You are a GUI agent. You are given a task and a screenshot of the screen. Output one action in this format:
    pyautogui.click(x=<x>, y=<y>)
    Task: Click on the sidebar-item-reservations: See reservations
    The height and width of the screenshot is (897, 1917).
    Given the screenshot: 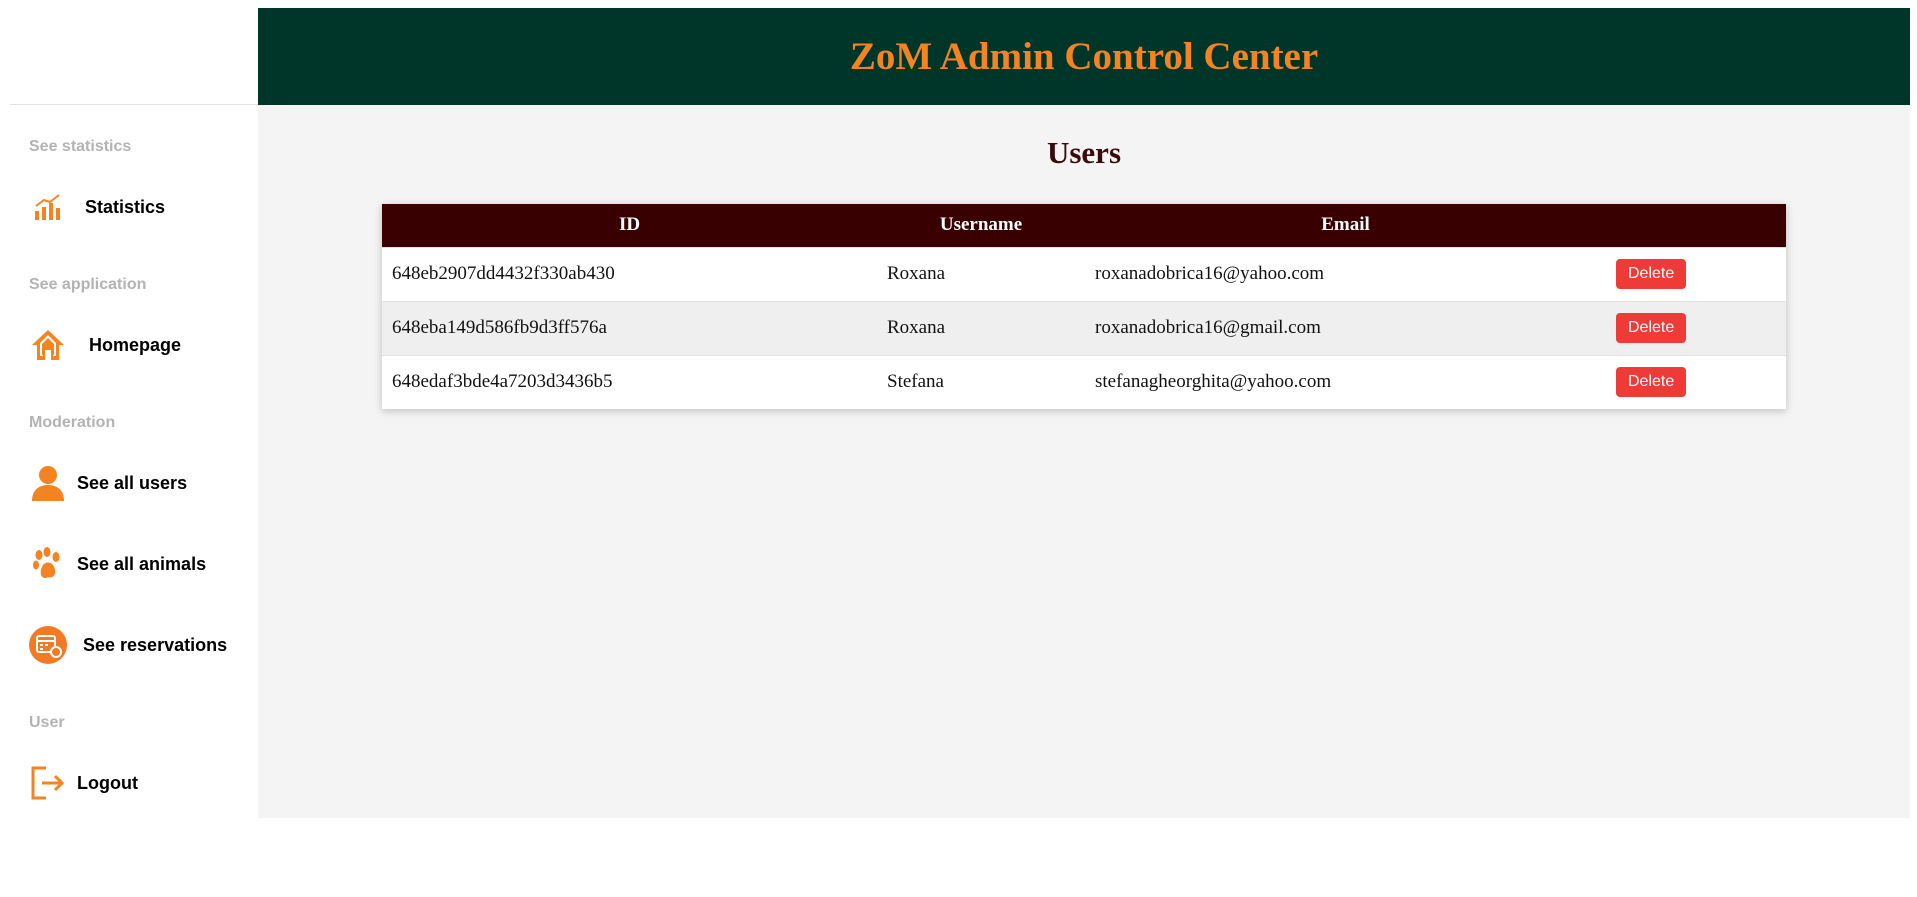 What is the action you would take?
    pyautogui.click(x=128, y=645)
    